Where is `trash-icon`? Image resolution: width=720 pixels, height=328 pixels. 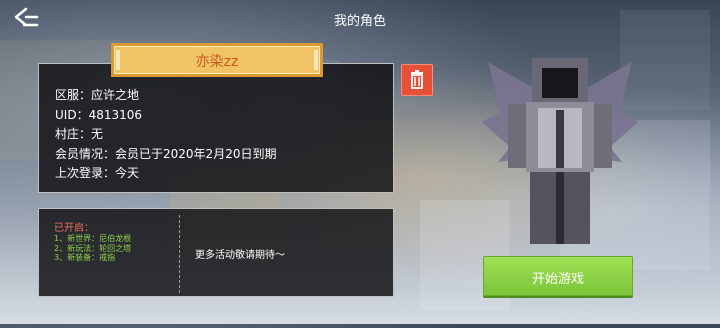
trash-icon is located at coordinates (417, 79).